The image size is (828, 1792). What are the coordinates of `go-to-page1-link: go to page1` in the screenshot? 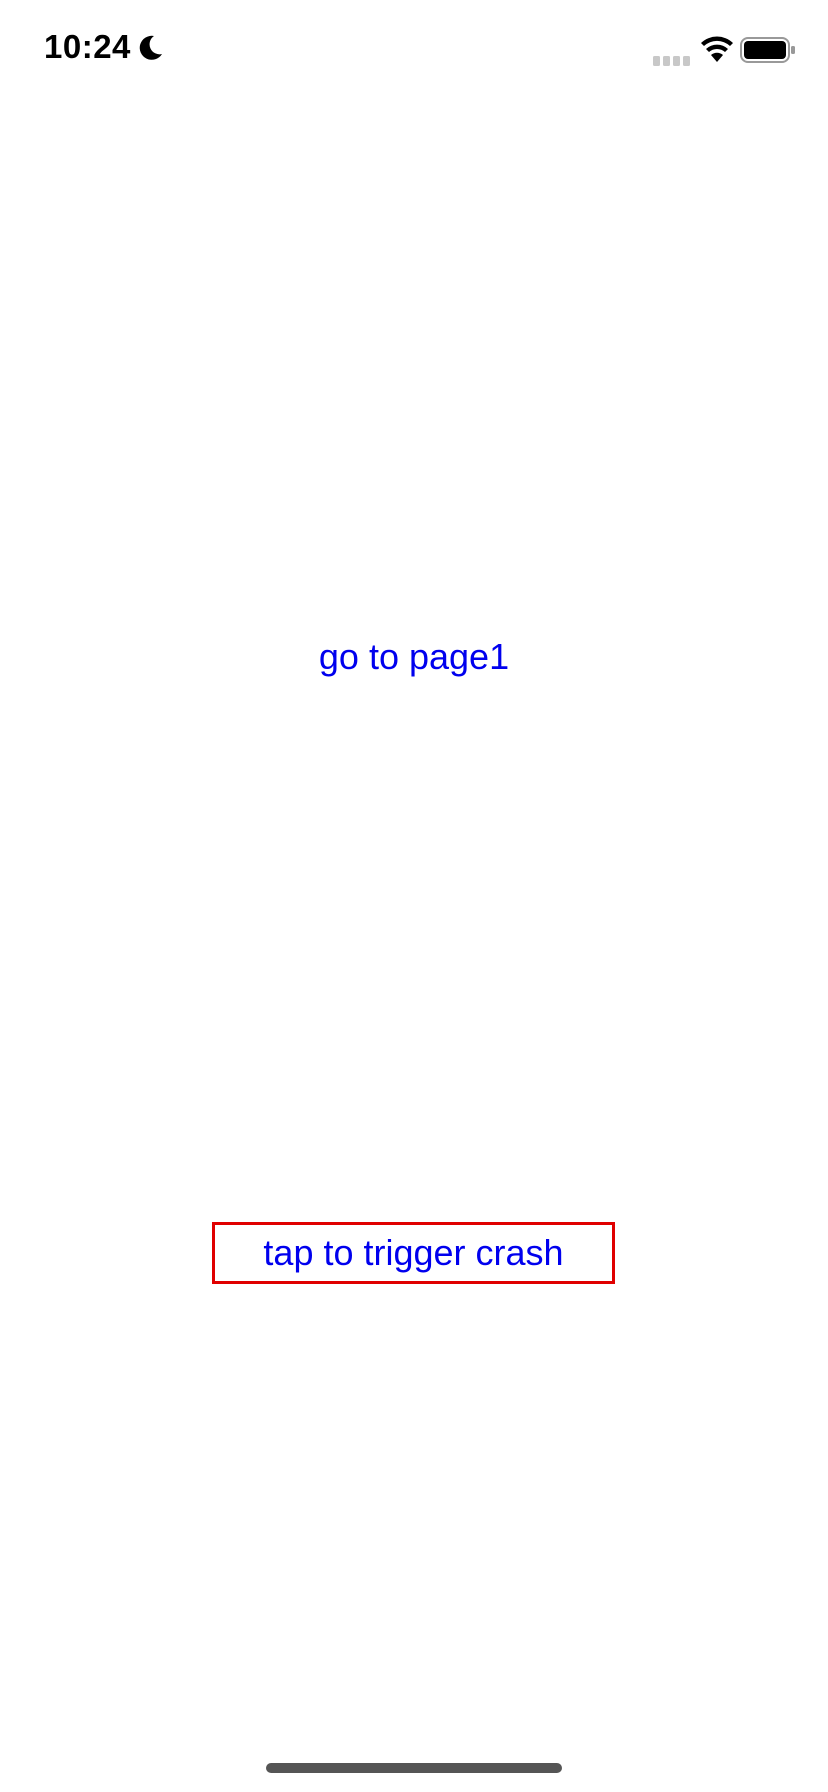 It's located at (414, 657).